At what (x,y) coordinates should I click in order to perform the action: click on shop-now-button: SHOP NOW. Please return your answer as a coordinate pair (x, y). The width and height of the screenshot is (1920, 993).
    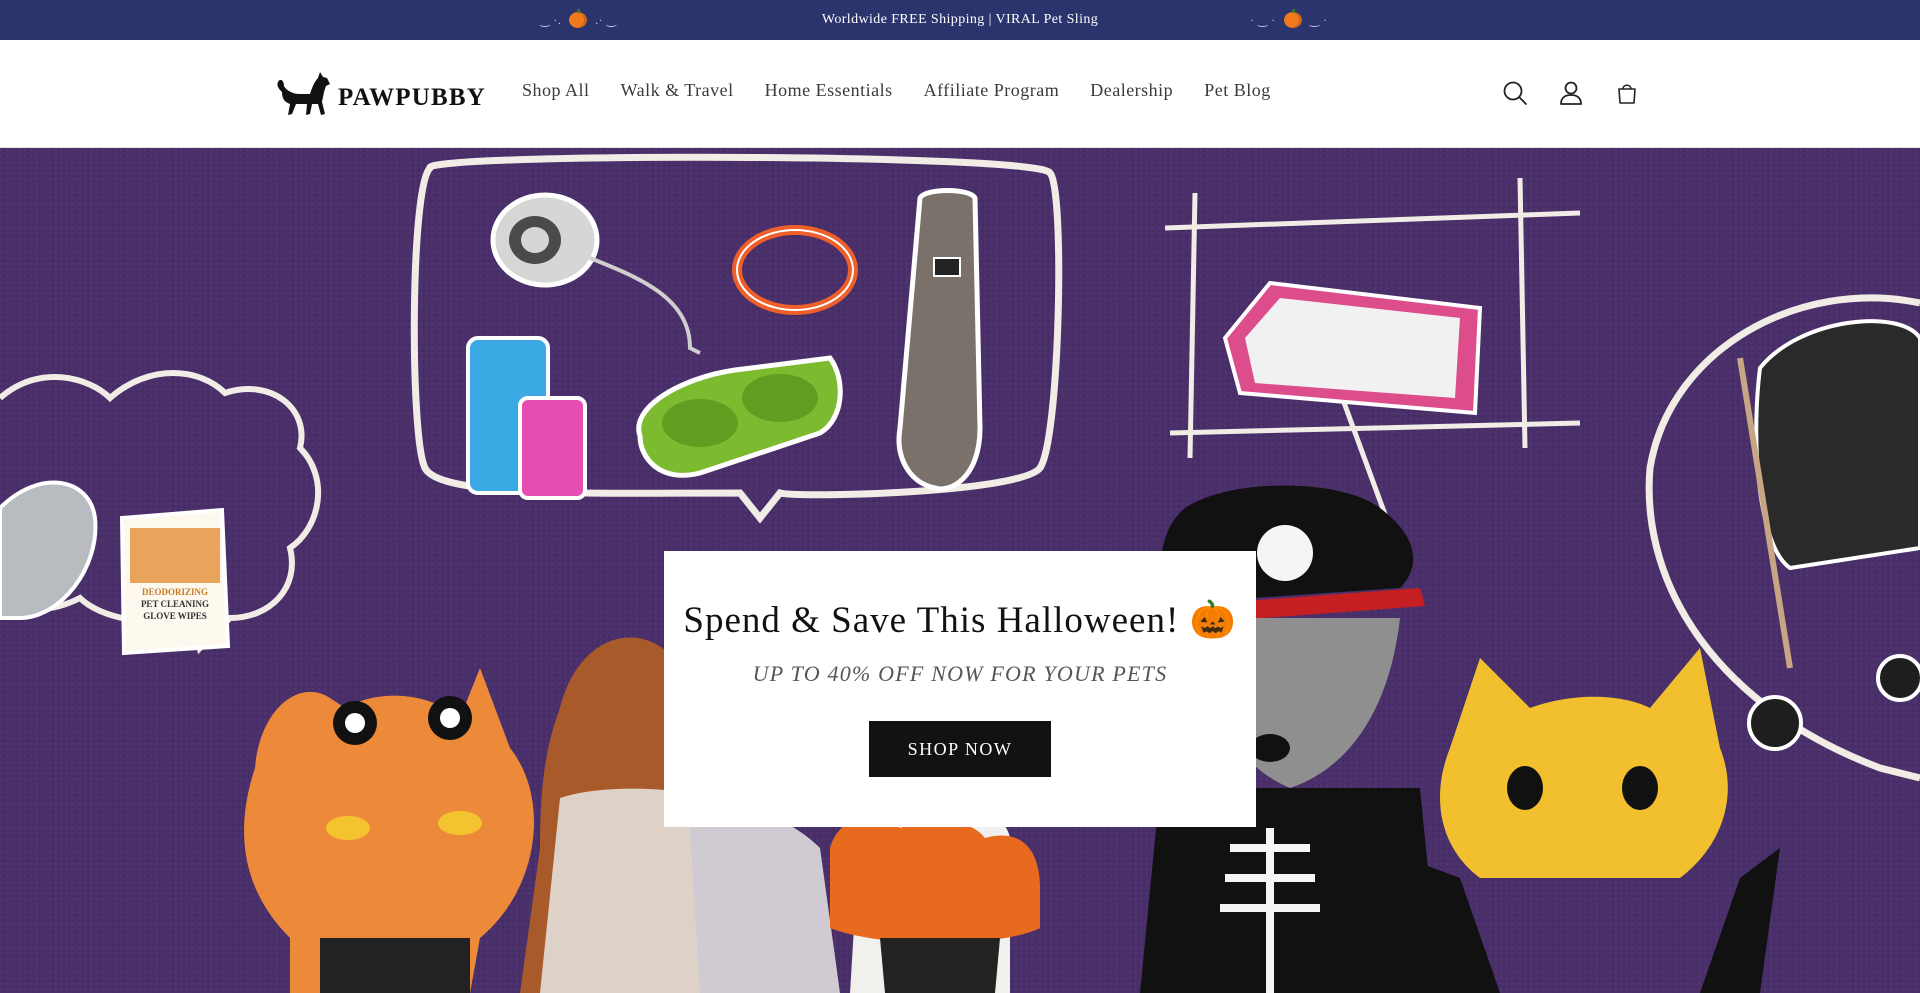
    Looking at the image, I should click on (960, 749).